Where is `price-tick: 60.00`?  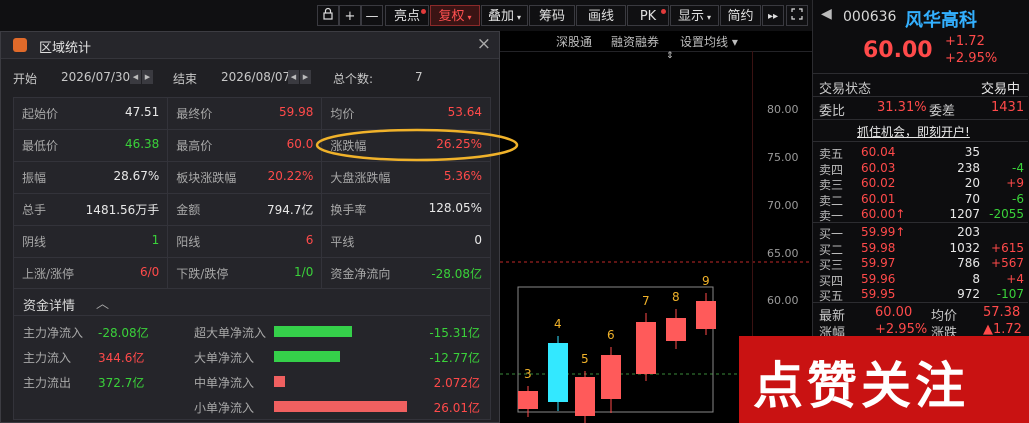
price-tick: 60.00 is located at coordinates (783, 300).